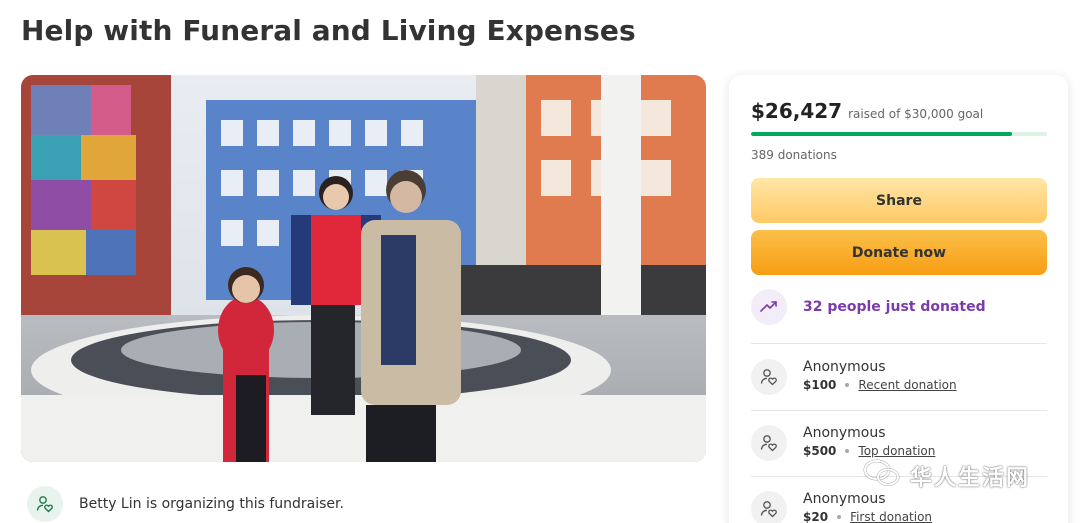  Describe the element at coordinates (797, 111) in the screenshot. I see `raised-amount: $26,427` at that location.